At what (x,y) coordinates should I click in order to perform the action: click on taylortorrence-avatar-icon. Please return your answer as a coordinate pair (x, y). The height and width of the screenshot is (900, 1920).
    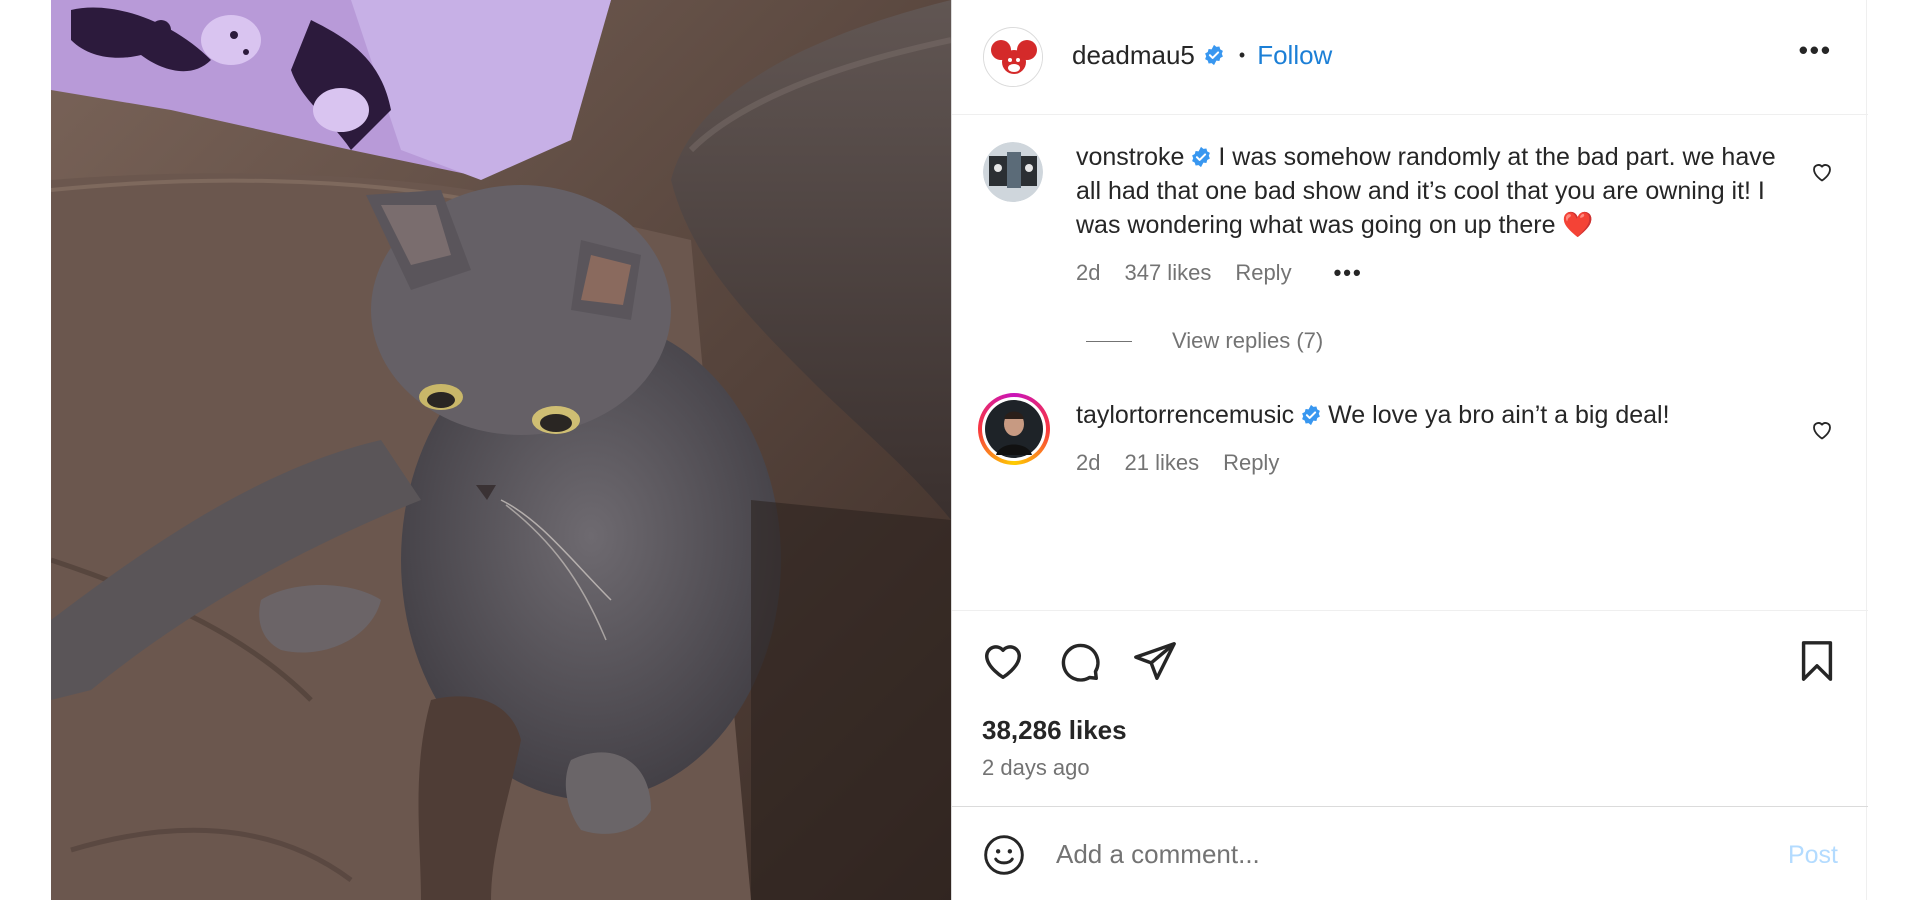
    Looking at the image, I should click on (1014, 429).